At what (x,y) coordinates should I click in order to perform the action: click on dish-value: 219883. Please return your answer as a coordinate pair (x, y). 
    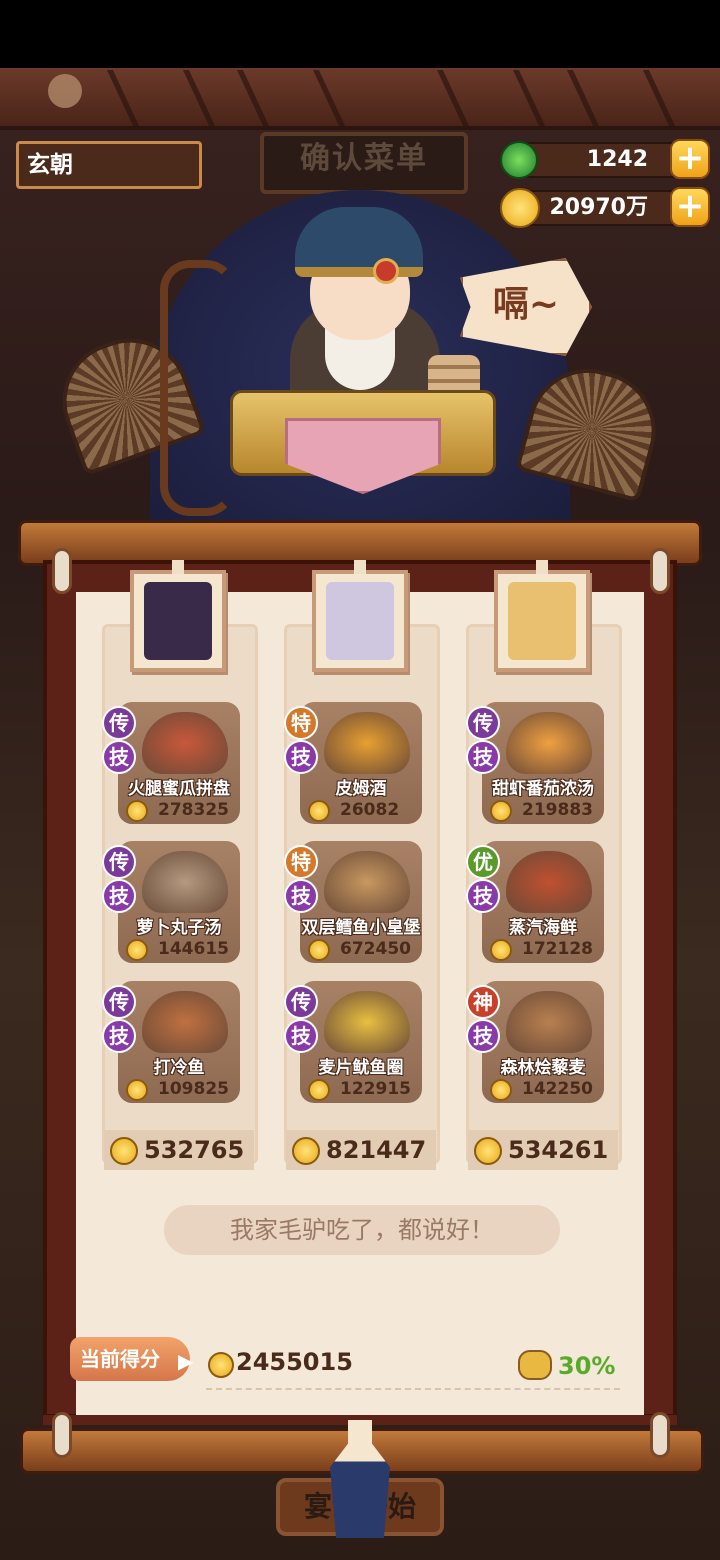
    Looking at the image, I should click on (557, 810).